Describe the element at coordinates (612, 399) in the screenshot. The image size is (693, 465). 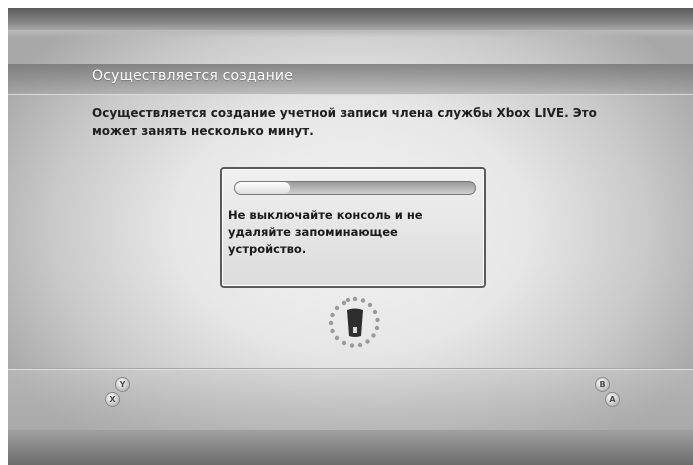
I see `a-button-icon: A` at that location.